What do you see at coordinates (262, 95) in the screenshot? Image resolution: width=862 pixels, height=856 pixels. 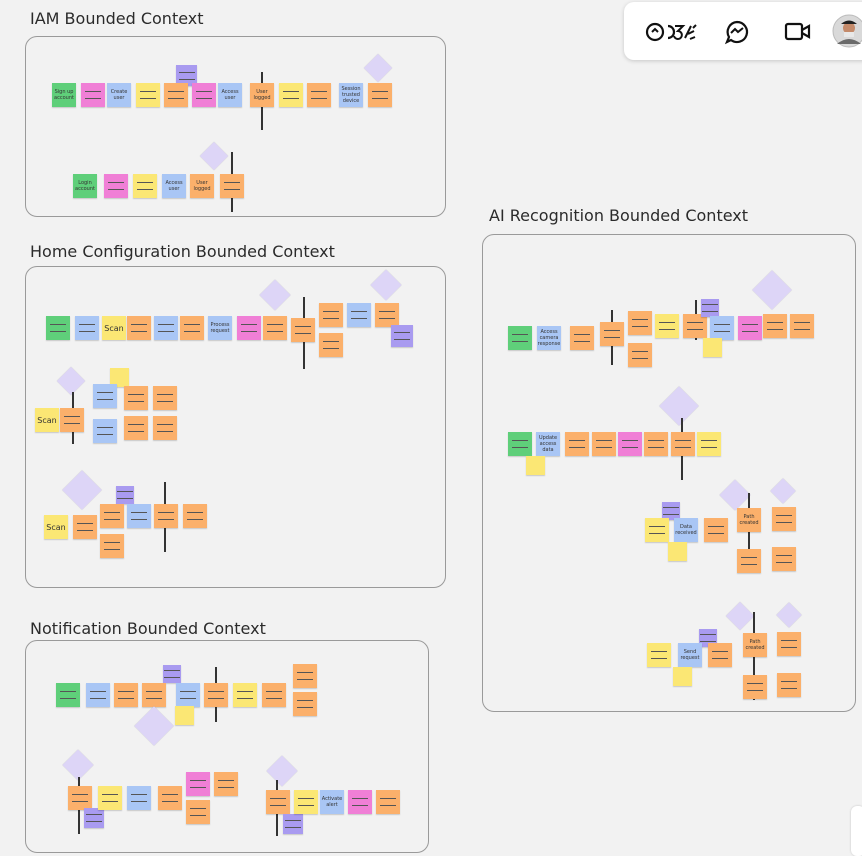 I see `sticky-note: User logged` at bounding box center [262, 95].